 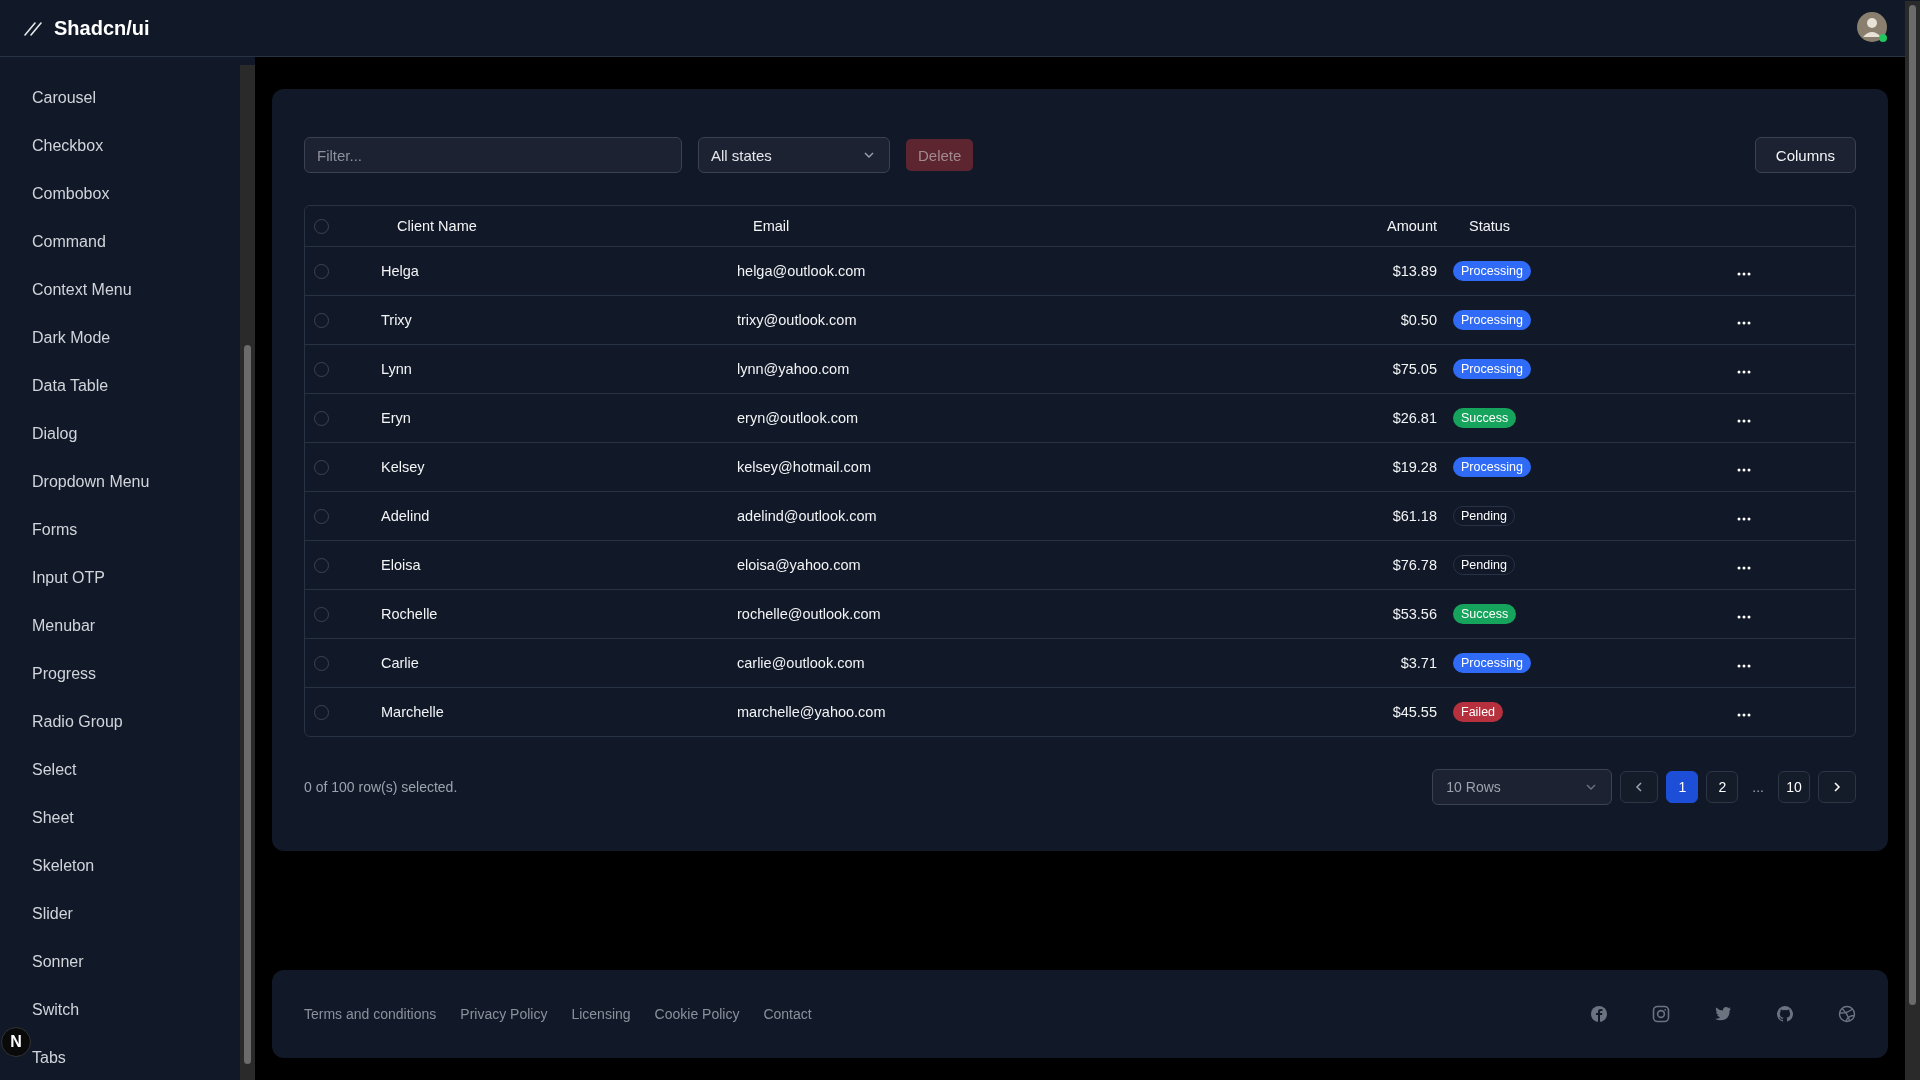 What do you see at coordinates (811, 712) in the screenshot?
I see `table-cell: marchelle@yahoo.com` at bounding box center [811, 712].